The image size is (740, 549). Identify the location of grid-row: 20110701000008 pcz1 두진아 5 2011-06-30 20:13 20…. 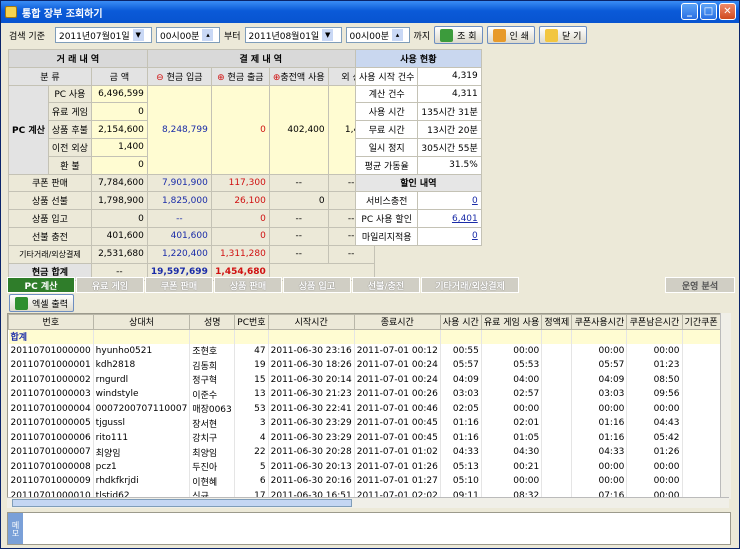
(368, 466).